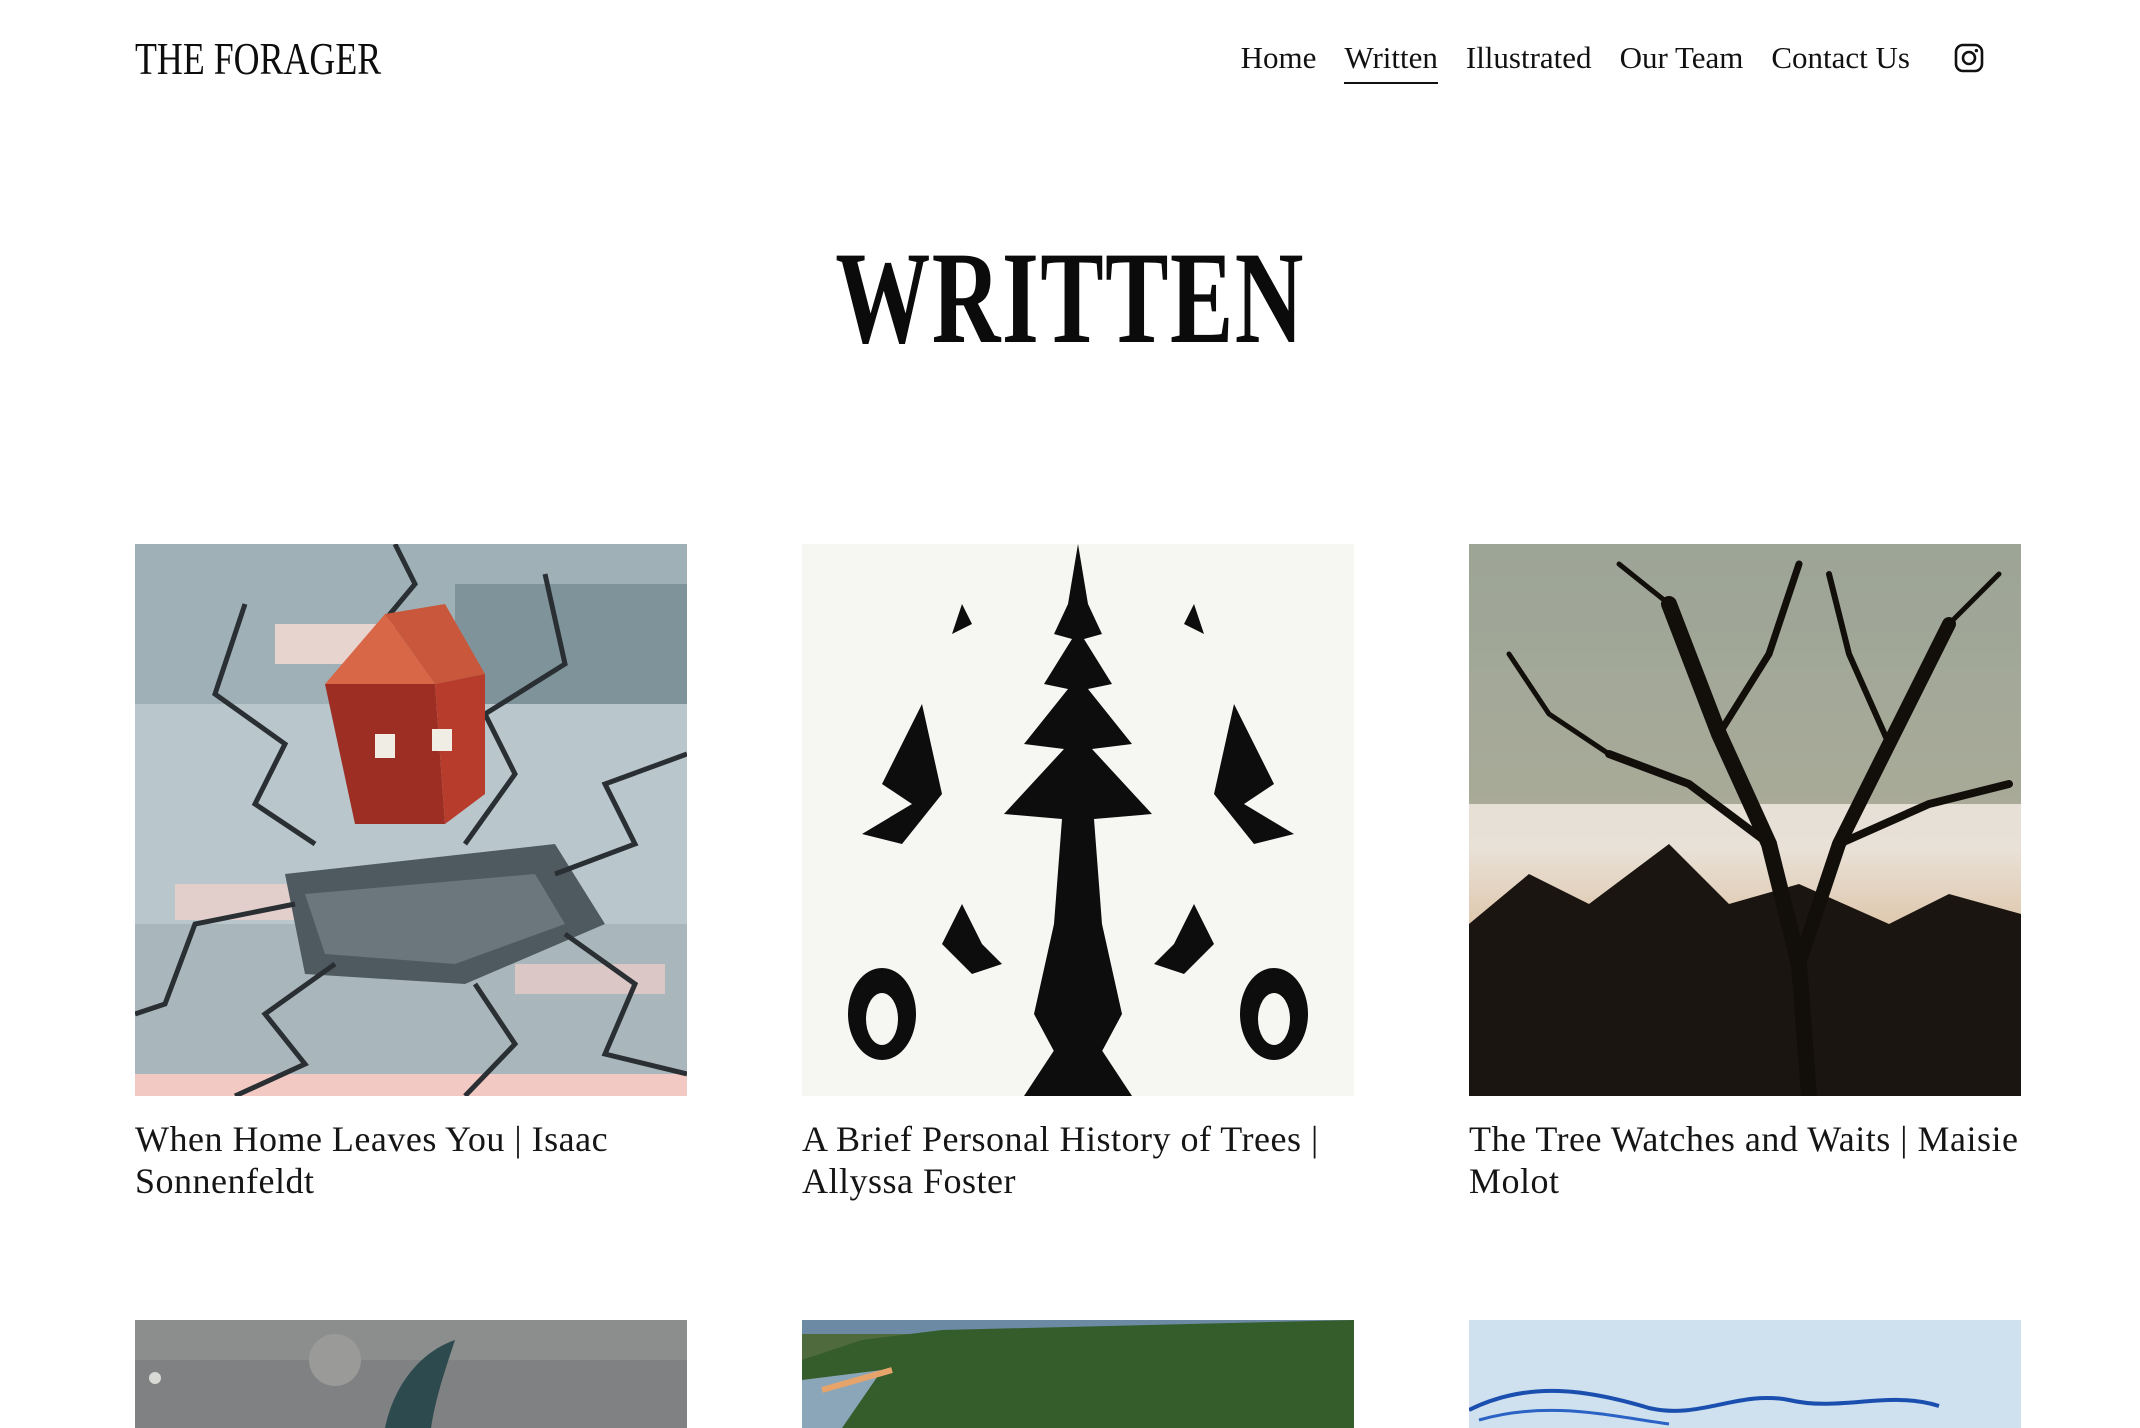 Image resolution: width=2140 pixels, height=1428 pixels. I want to click on nav-written: Written, so click(1391, 60).